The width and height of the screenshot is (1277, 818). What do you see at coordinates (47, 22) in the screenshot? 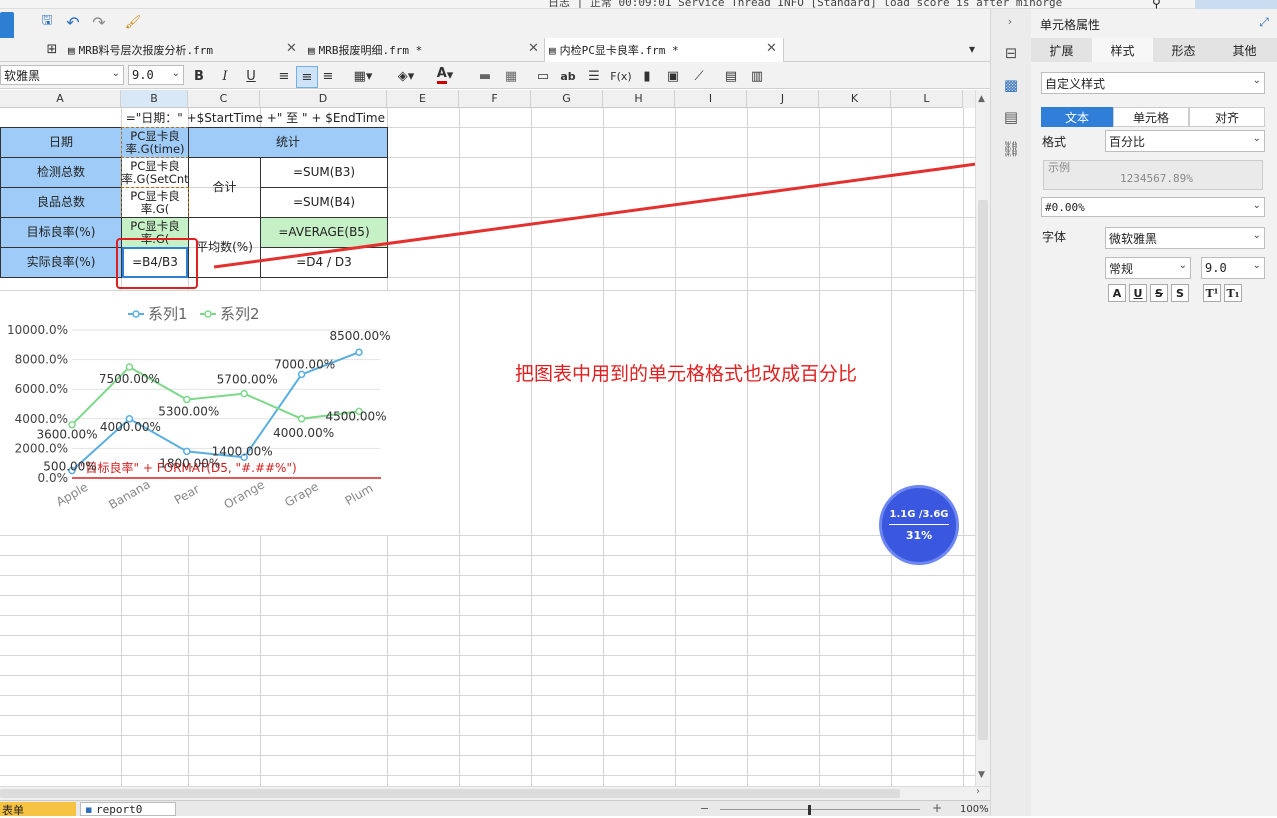
I see `save-icon: 🖫` at bounding box center [47, 22].